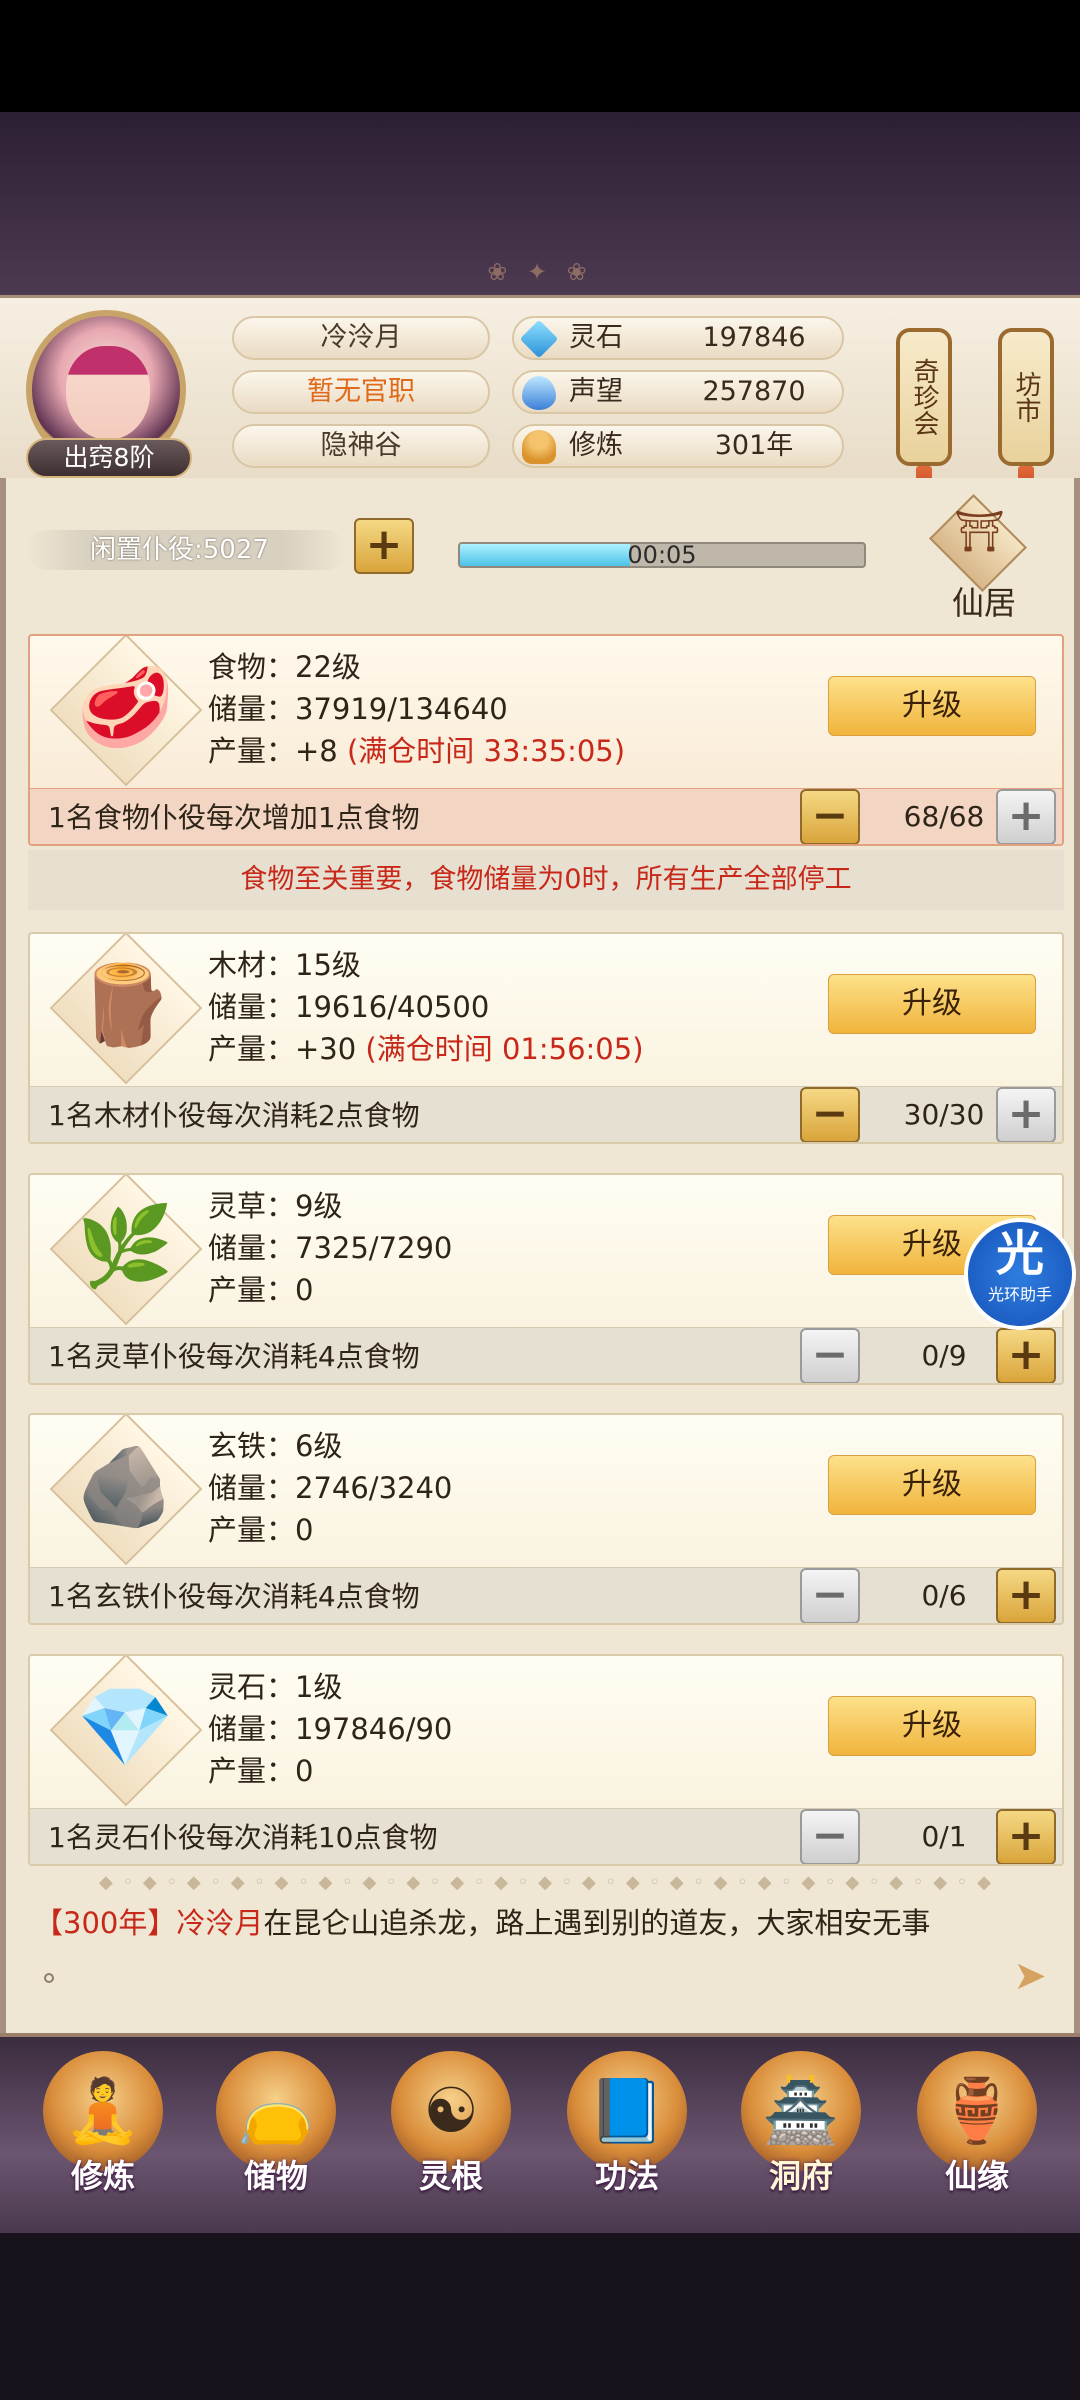 The width and height of the screenshot is (1080, 2400). I want to click on resource-level: 灵草：9级, so click(275, 1206).